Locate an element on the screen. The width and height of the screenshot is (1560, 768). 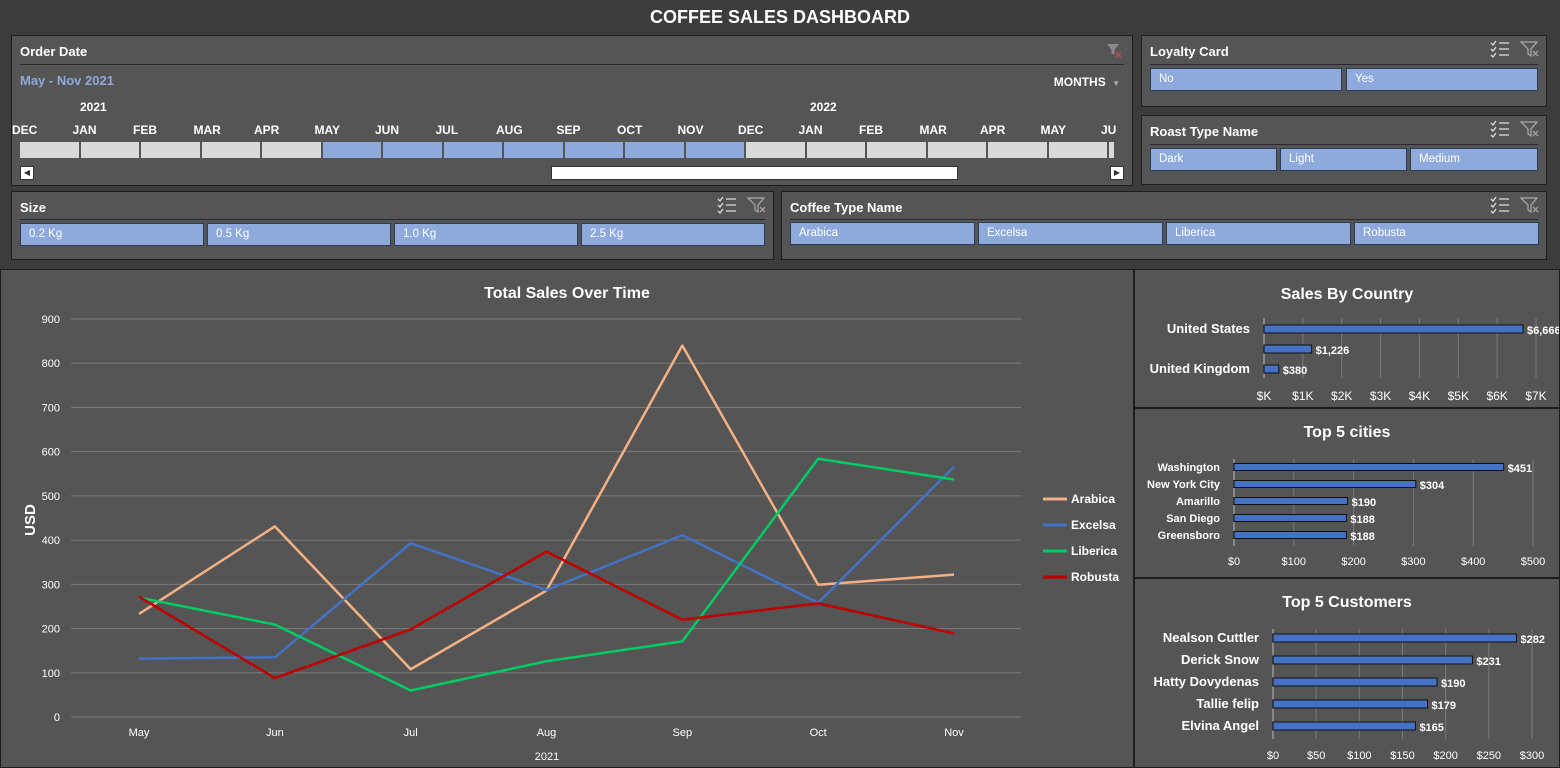
scroll-right-button: ▶ is located at coordinates (1117, 173).